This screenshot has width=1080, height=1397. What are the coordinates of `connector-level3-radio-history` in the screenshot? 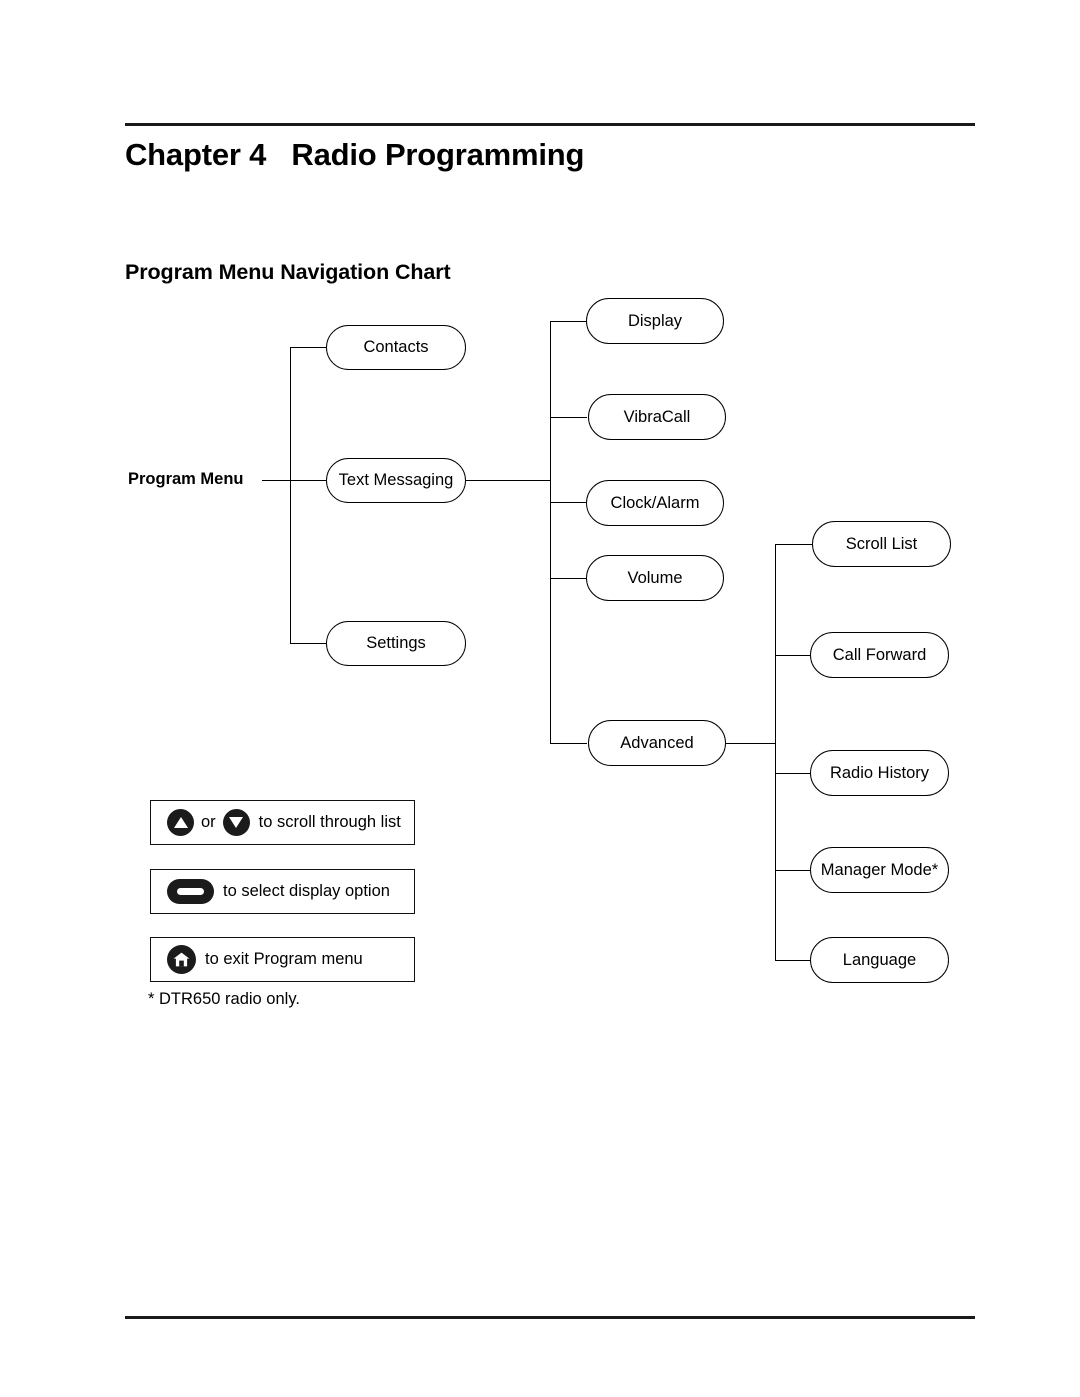 It's located at (794, 774).